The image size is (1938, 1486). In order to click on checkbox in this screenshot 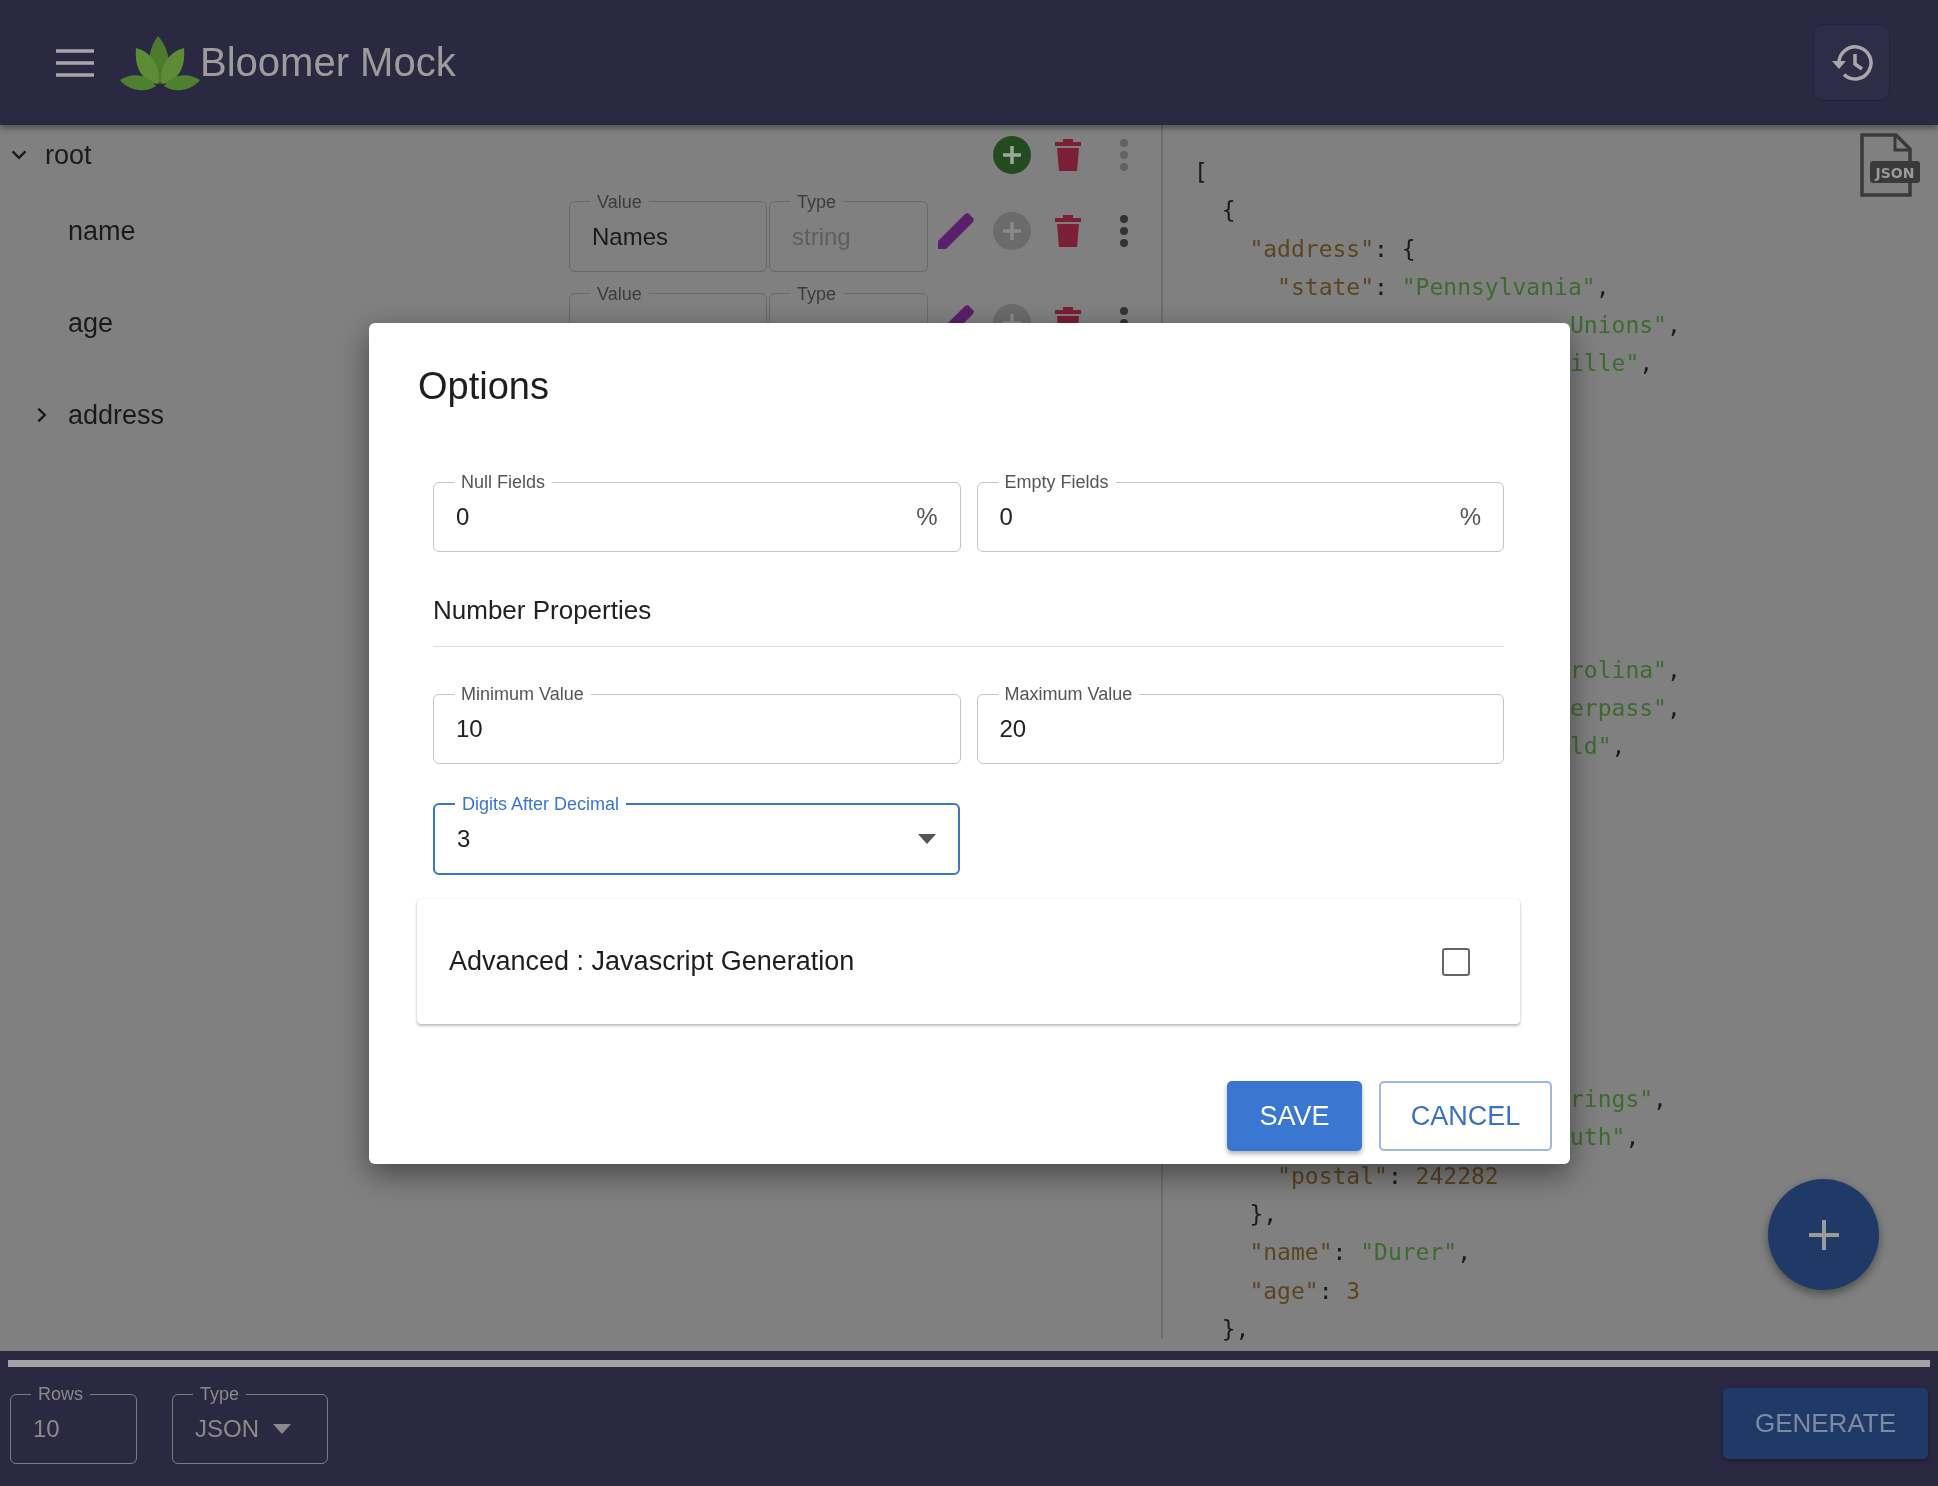, I will do `click(1456, 961)`.